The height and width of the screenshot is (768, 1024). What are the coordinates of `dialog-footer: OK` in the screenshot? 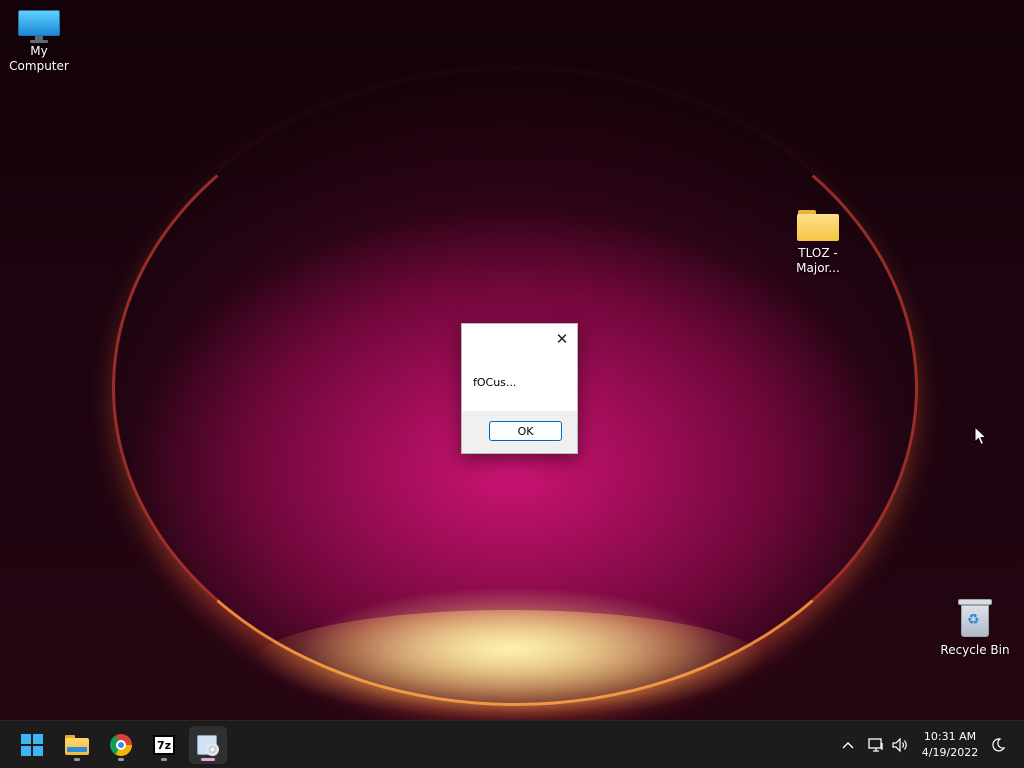 It's located at (519, 432).